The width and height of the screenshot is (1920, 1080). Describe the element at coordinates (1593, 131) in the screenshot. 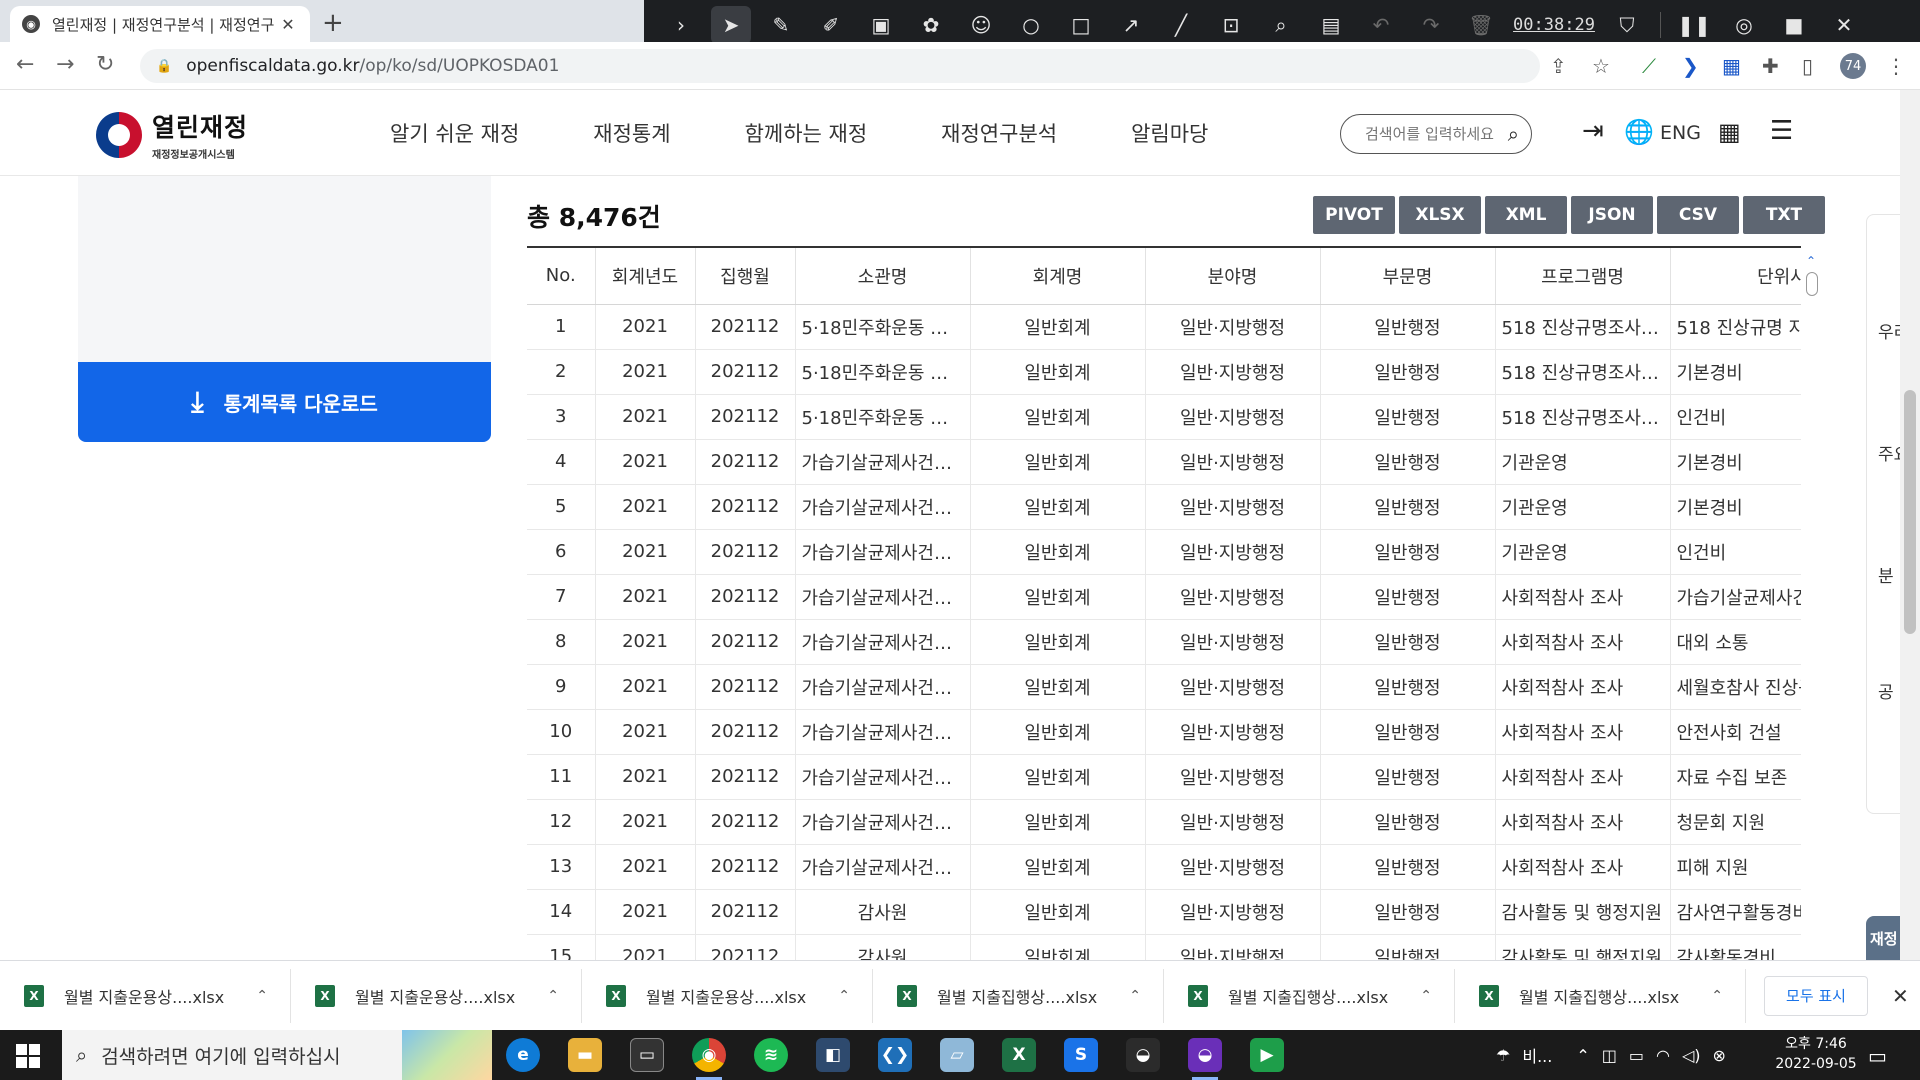

I see `login-icon: ⇥` at that location.